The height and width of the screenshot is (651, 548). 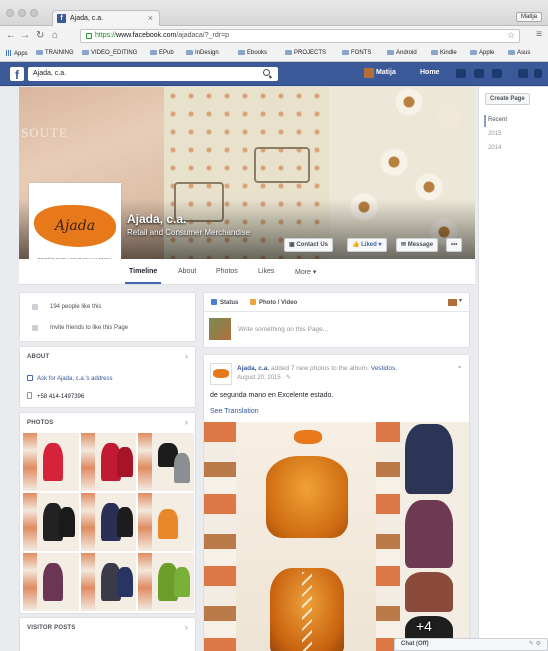 What do you see at coordinates (523, 73) in the screenshot?
I see `lock-shortcuts-icon` at bounding box center [523, 73].